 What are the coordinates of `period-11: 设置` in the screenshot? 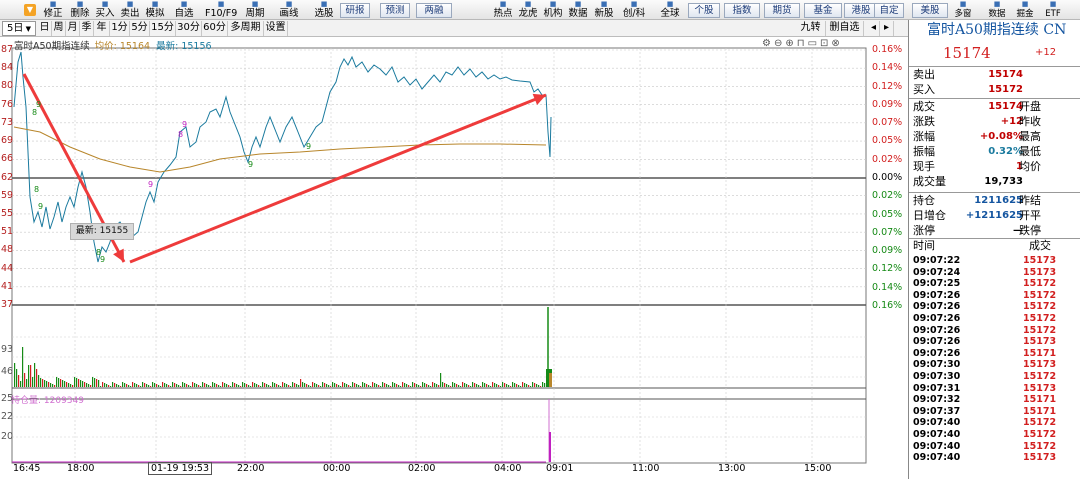 It's located at (276, 28).